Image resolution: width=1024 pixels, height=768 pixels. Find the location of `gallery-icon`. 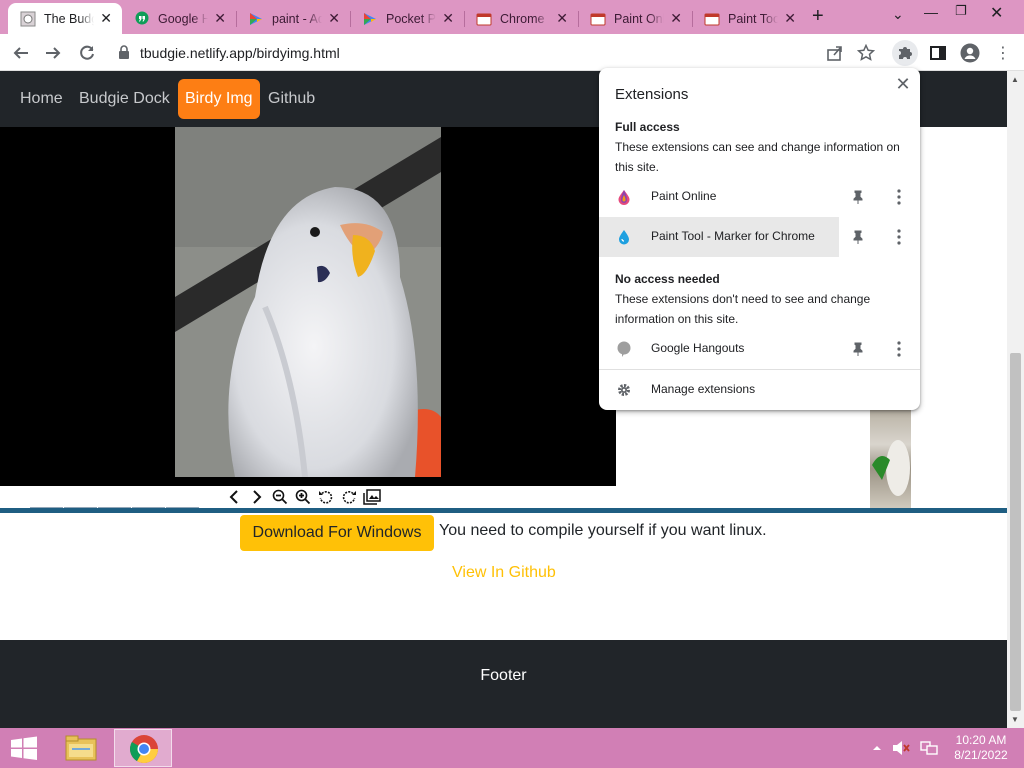

gallery-icon is located at coordinates (371, 497).